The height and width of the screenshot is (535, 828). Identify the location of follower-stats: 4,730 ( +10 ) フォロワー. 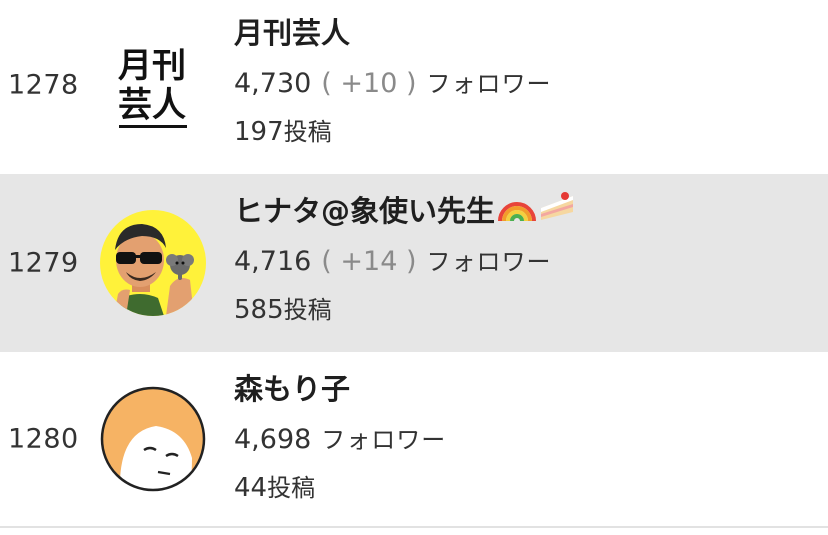
(393, 81).